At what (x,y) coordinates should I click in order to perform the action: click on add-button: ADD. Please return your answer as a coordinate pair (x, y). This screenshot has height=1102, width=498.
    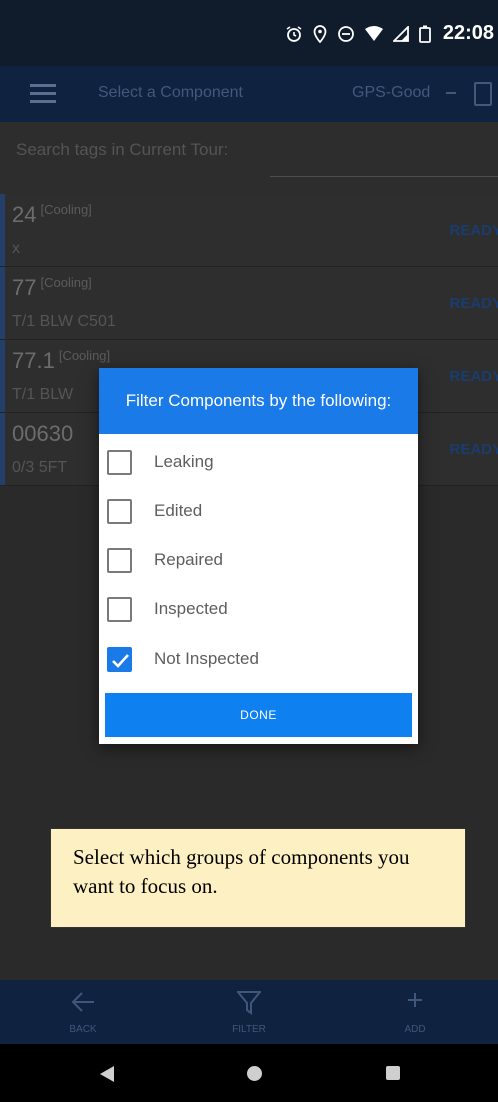
    Looking at the image, I should click on (415, 1012).